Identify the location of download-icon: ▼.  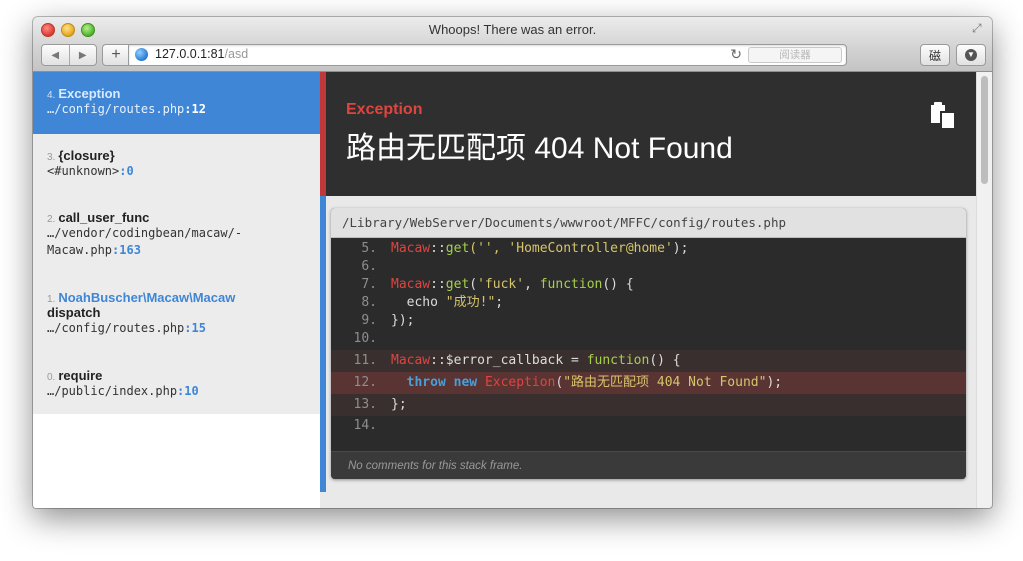
(971, 55).